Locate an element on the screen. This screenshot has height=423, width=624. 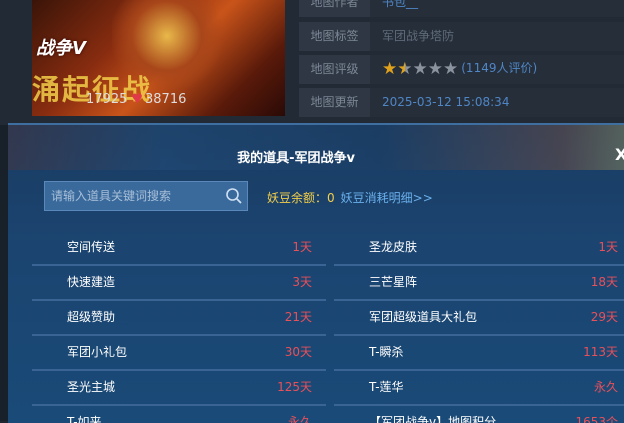
list-item: T-莲华 永久 is located at coordinates (479, 388).